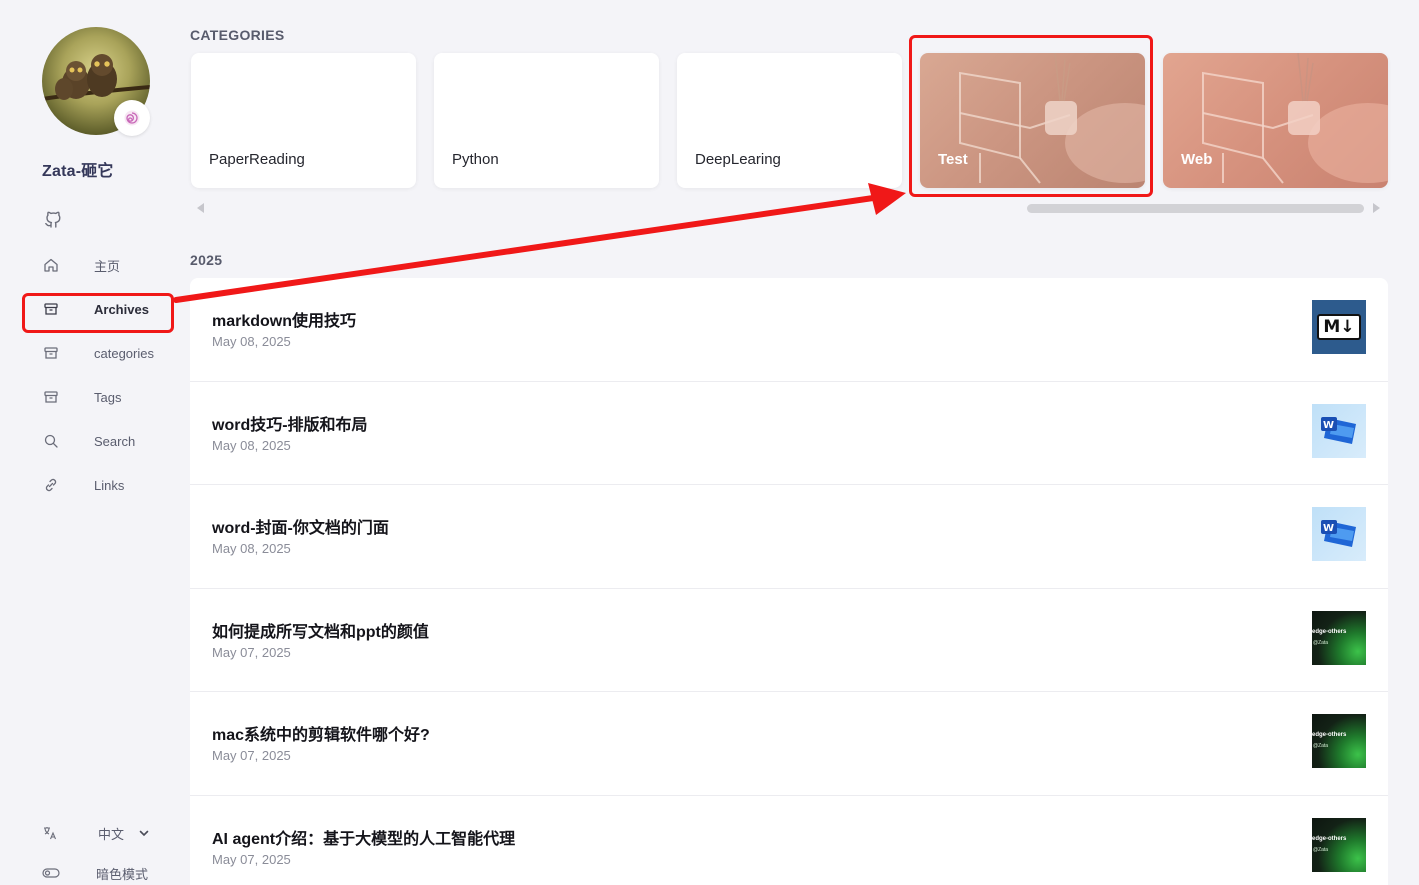 The width and height of the screenshot is (1419, 885). I want to click on language-label: 中文, so click(111, 834).